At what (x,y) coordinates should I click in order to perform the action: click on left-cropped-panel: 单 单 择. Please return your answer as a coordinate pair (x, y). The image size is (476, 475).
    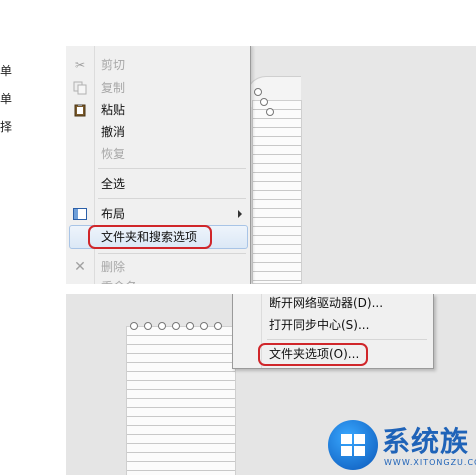
    Looking at the image, I should click on (33, 237).